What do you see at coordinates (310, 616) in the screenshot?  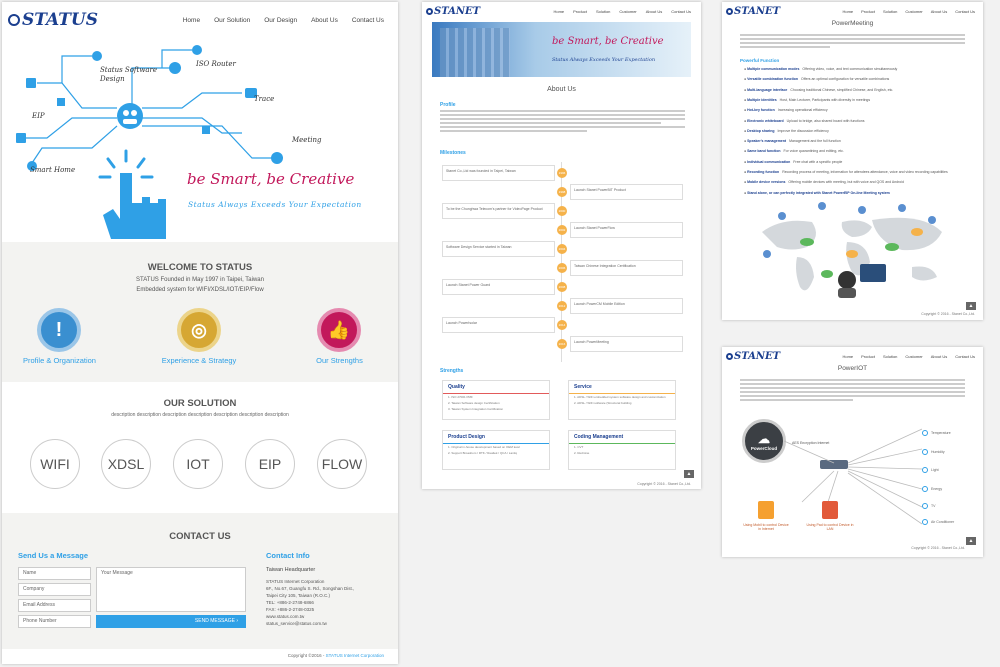 I see `website-link: www.status.com.tw` at bounding box center [310, 616].